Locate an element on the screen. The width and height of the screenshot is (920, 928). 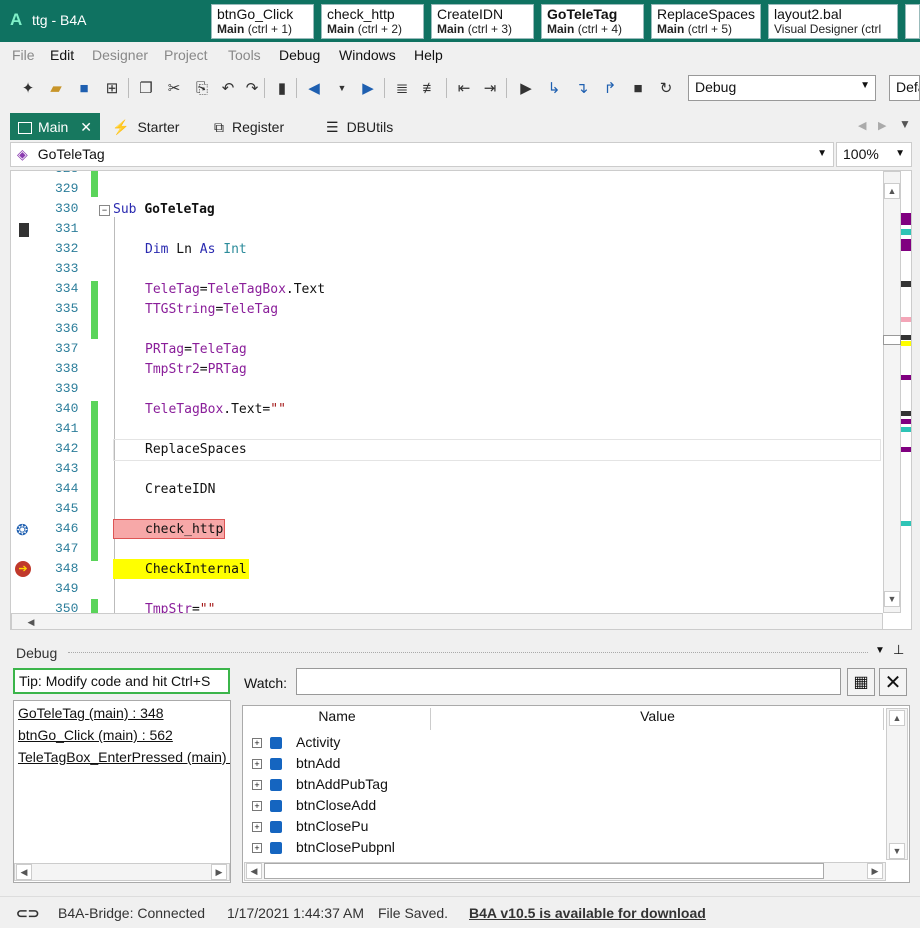
call-stack-item: TeleTagBox_EnterPressed (main) : is located at coordinates (124, 757).